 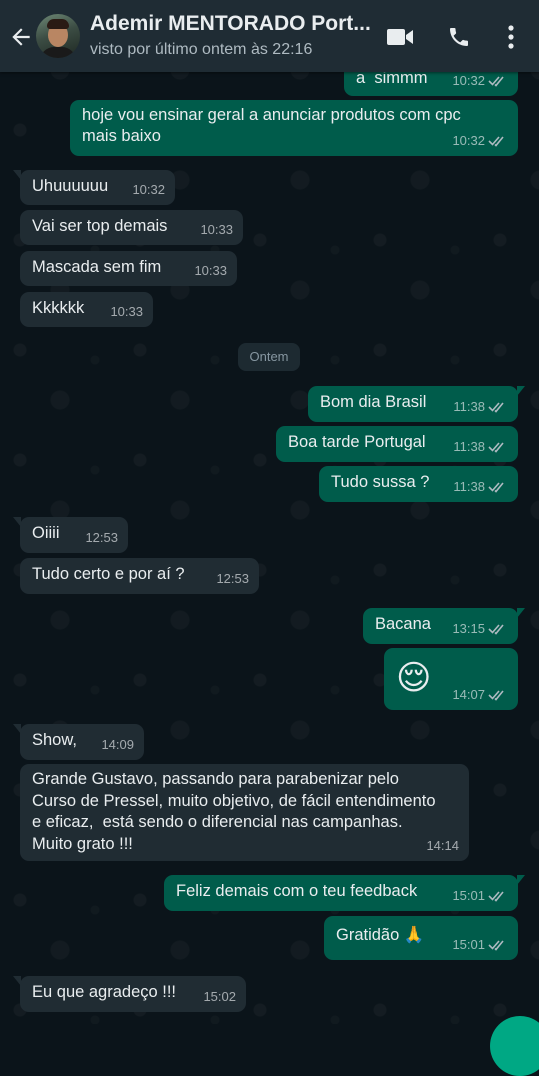 What do you see at coordinates (108, 574) in the screenshot?
I see `message-text: Tudo certo e por aí ?` at bounding box center [108, 574].